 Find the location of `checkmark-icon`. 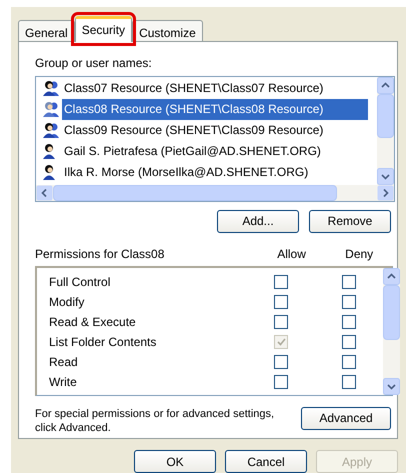

checkmark-icon is located at coordinates (281, 342).